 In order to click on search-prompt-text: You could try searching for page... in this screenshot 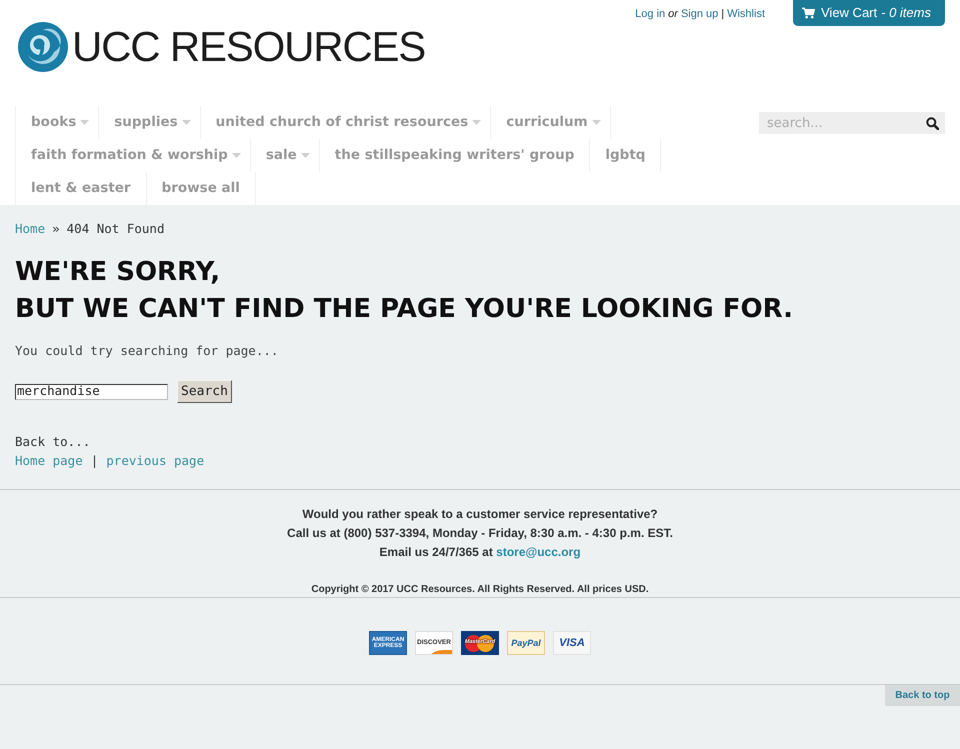, I will do `click(147, 351)`.